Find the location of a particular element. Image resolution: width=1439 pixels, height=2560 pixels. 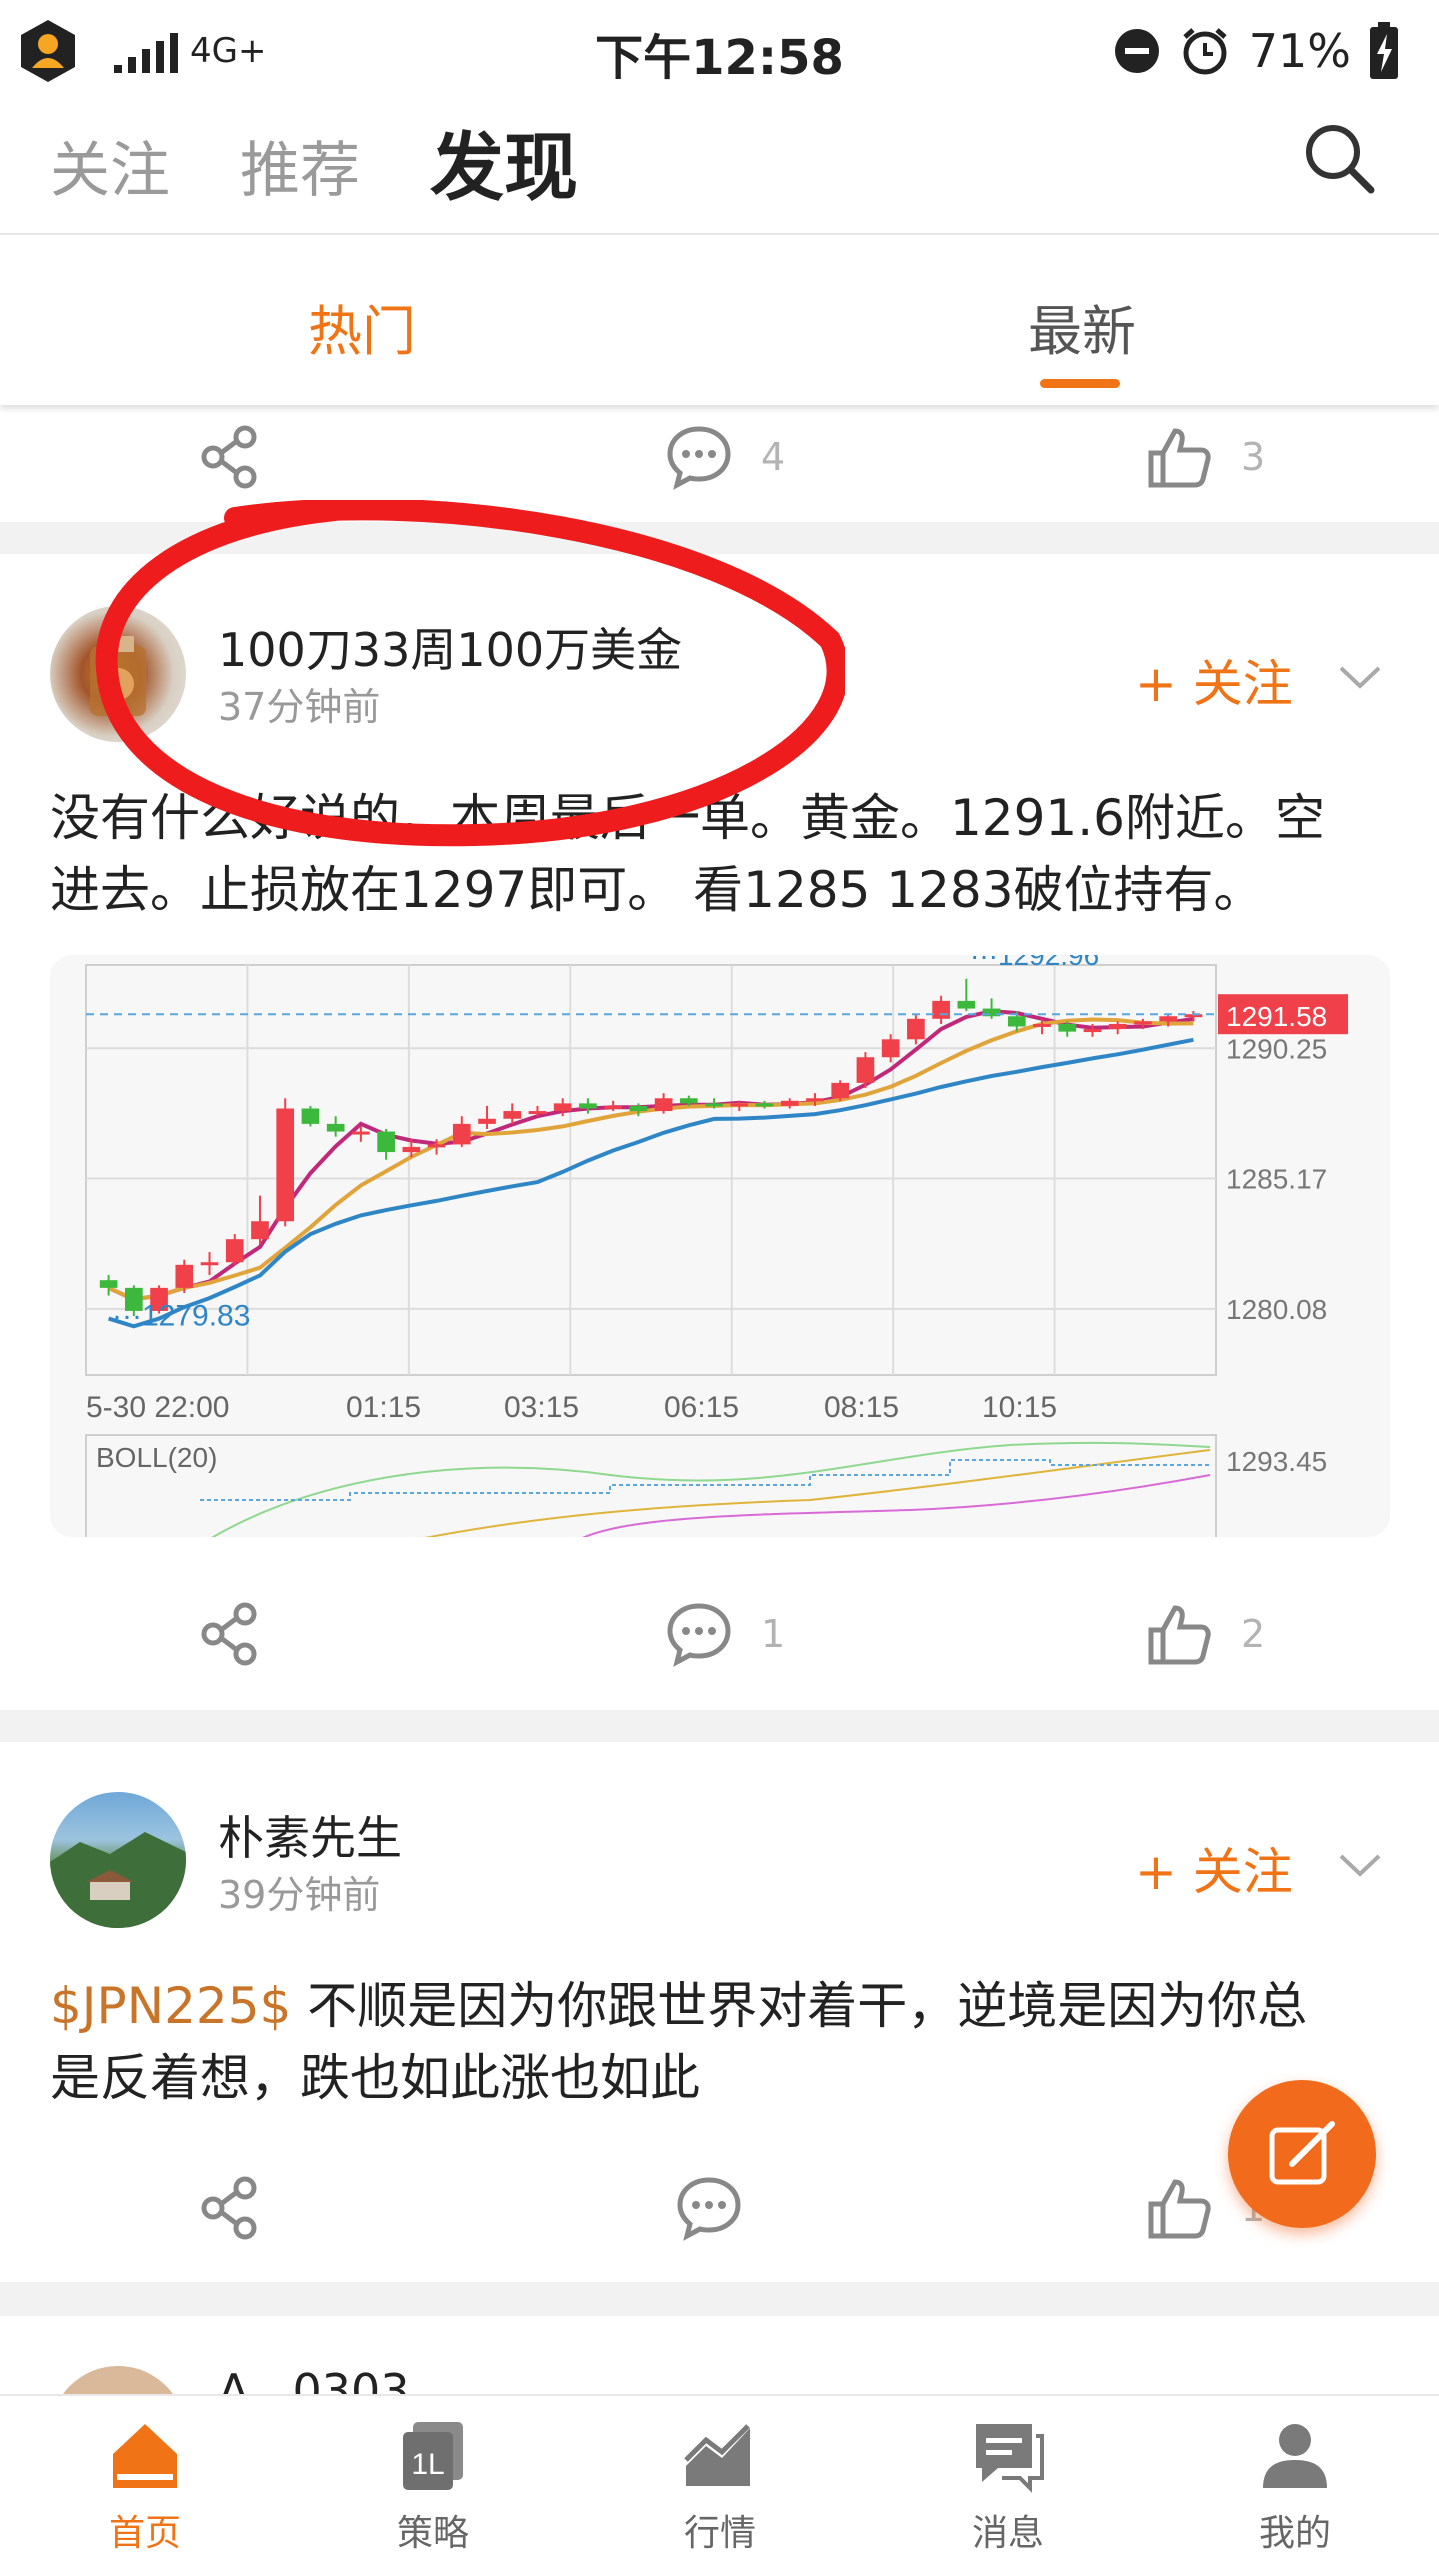

boll-panel: BOLL(20) 1293.45 is located at coordinates (706, 1485).